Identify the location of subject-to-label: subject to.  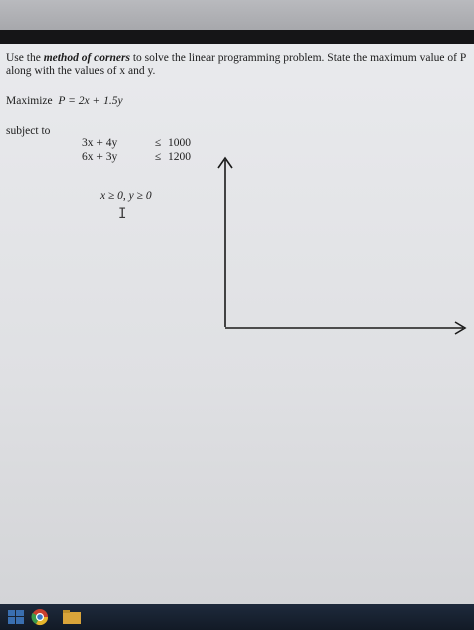
(28, 131).